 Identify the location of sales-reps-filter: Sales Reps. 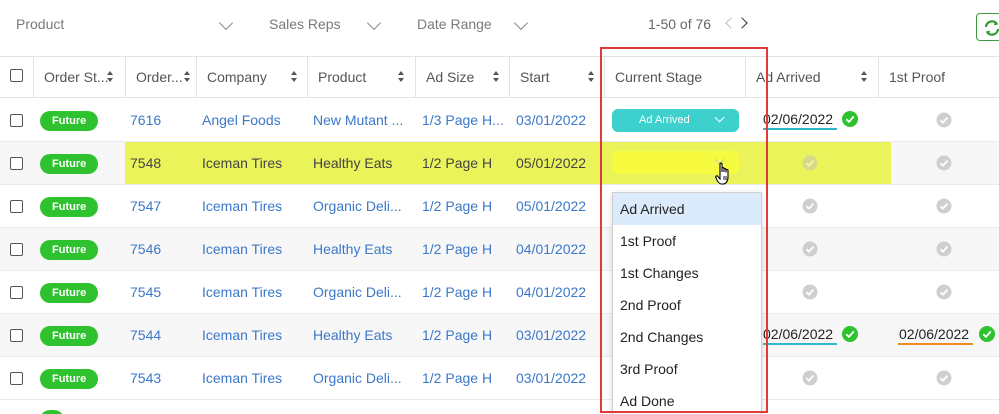
(305, 24).